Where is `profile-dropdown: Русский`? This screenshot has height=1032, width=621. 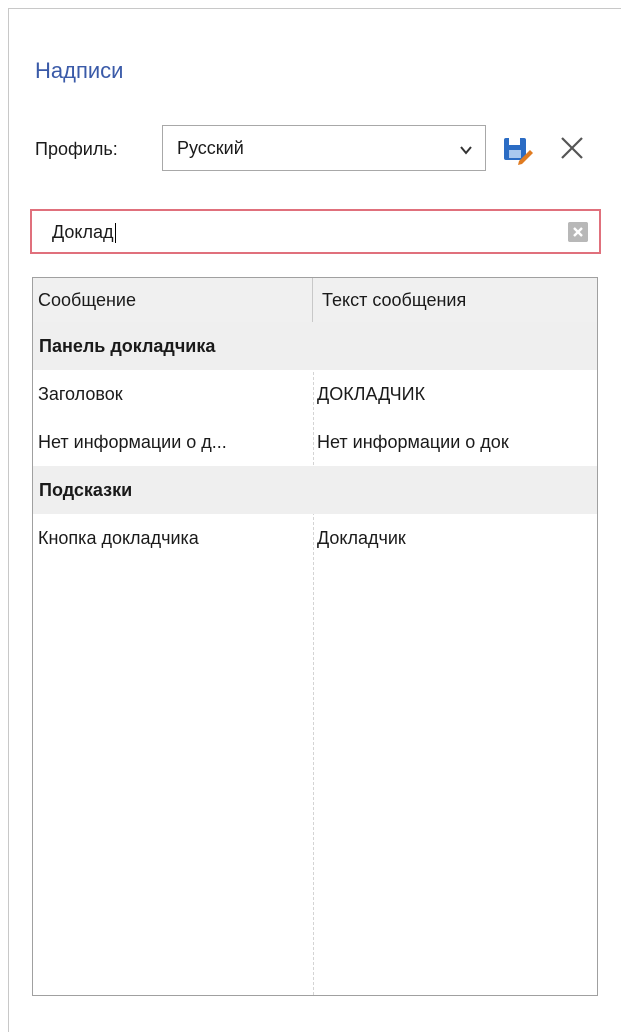 profile-dropdown: Русский is located at coordinates (324, 148).